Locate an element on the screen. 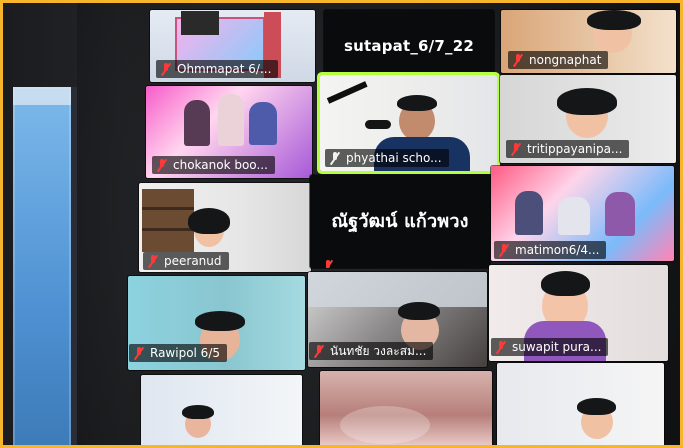  rawipol-hair is located at coordinates (220, 321).